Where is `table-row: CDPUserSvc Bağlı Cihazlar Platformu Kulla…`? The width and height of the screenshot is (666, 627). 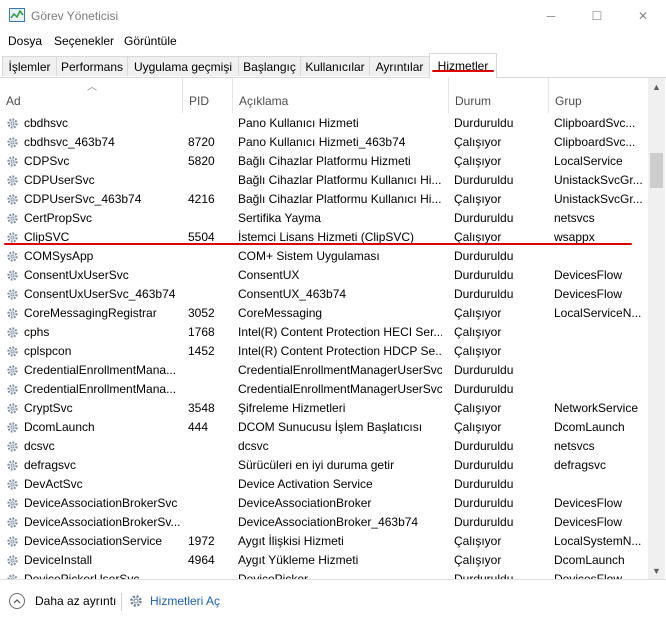 table-row: CDPUserSvc Bağlı Cihazlar Platformu Kulla… is located at coordinates (324, 180).